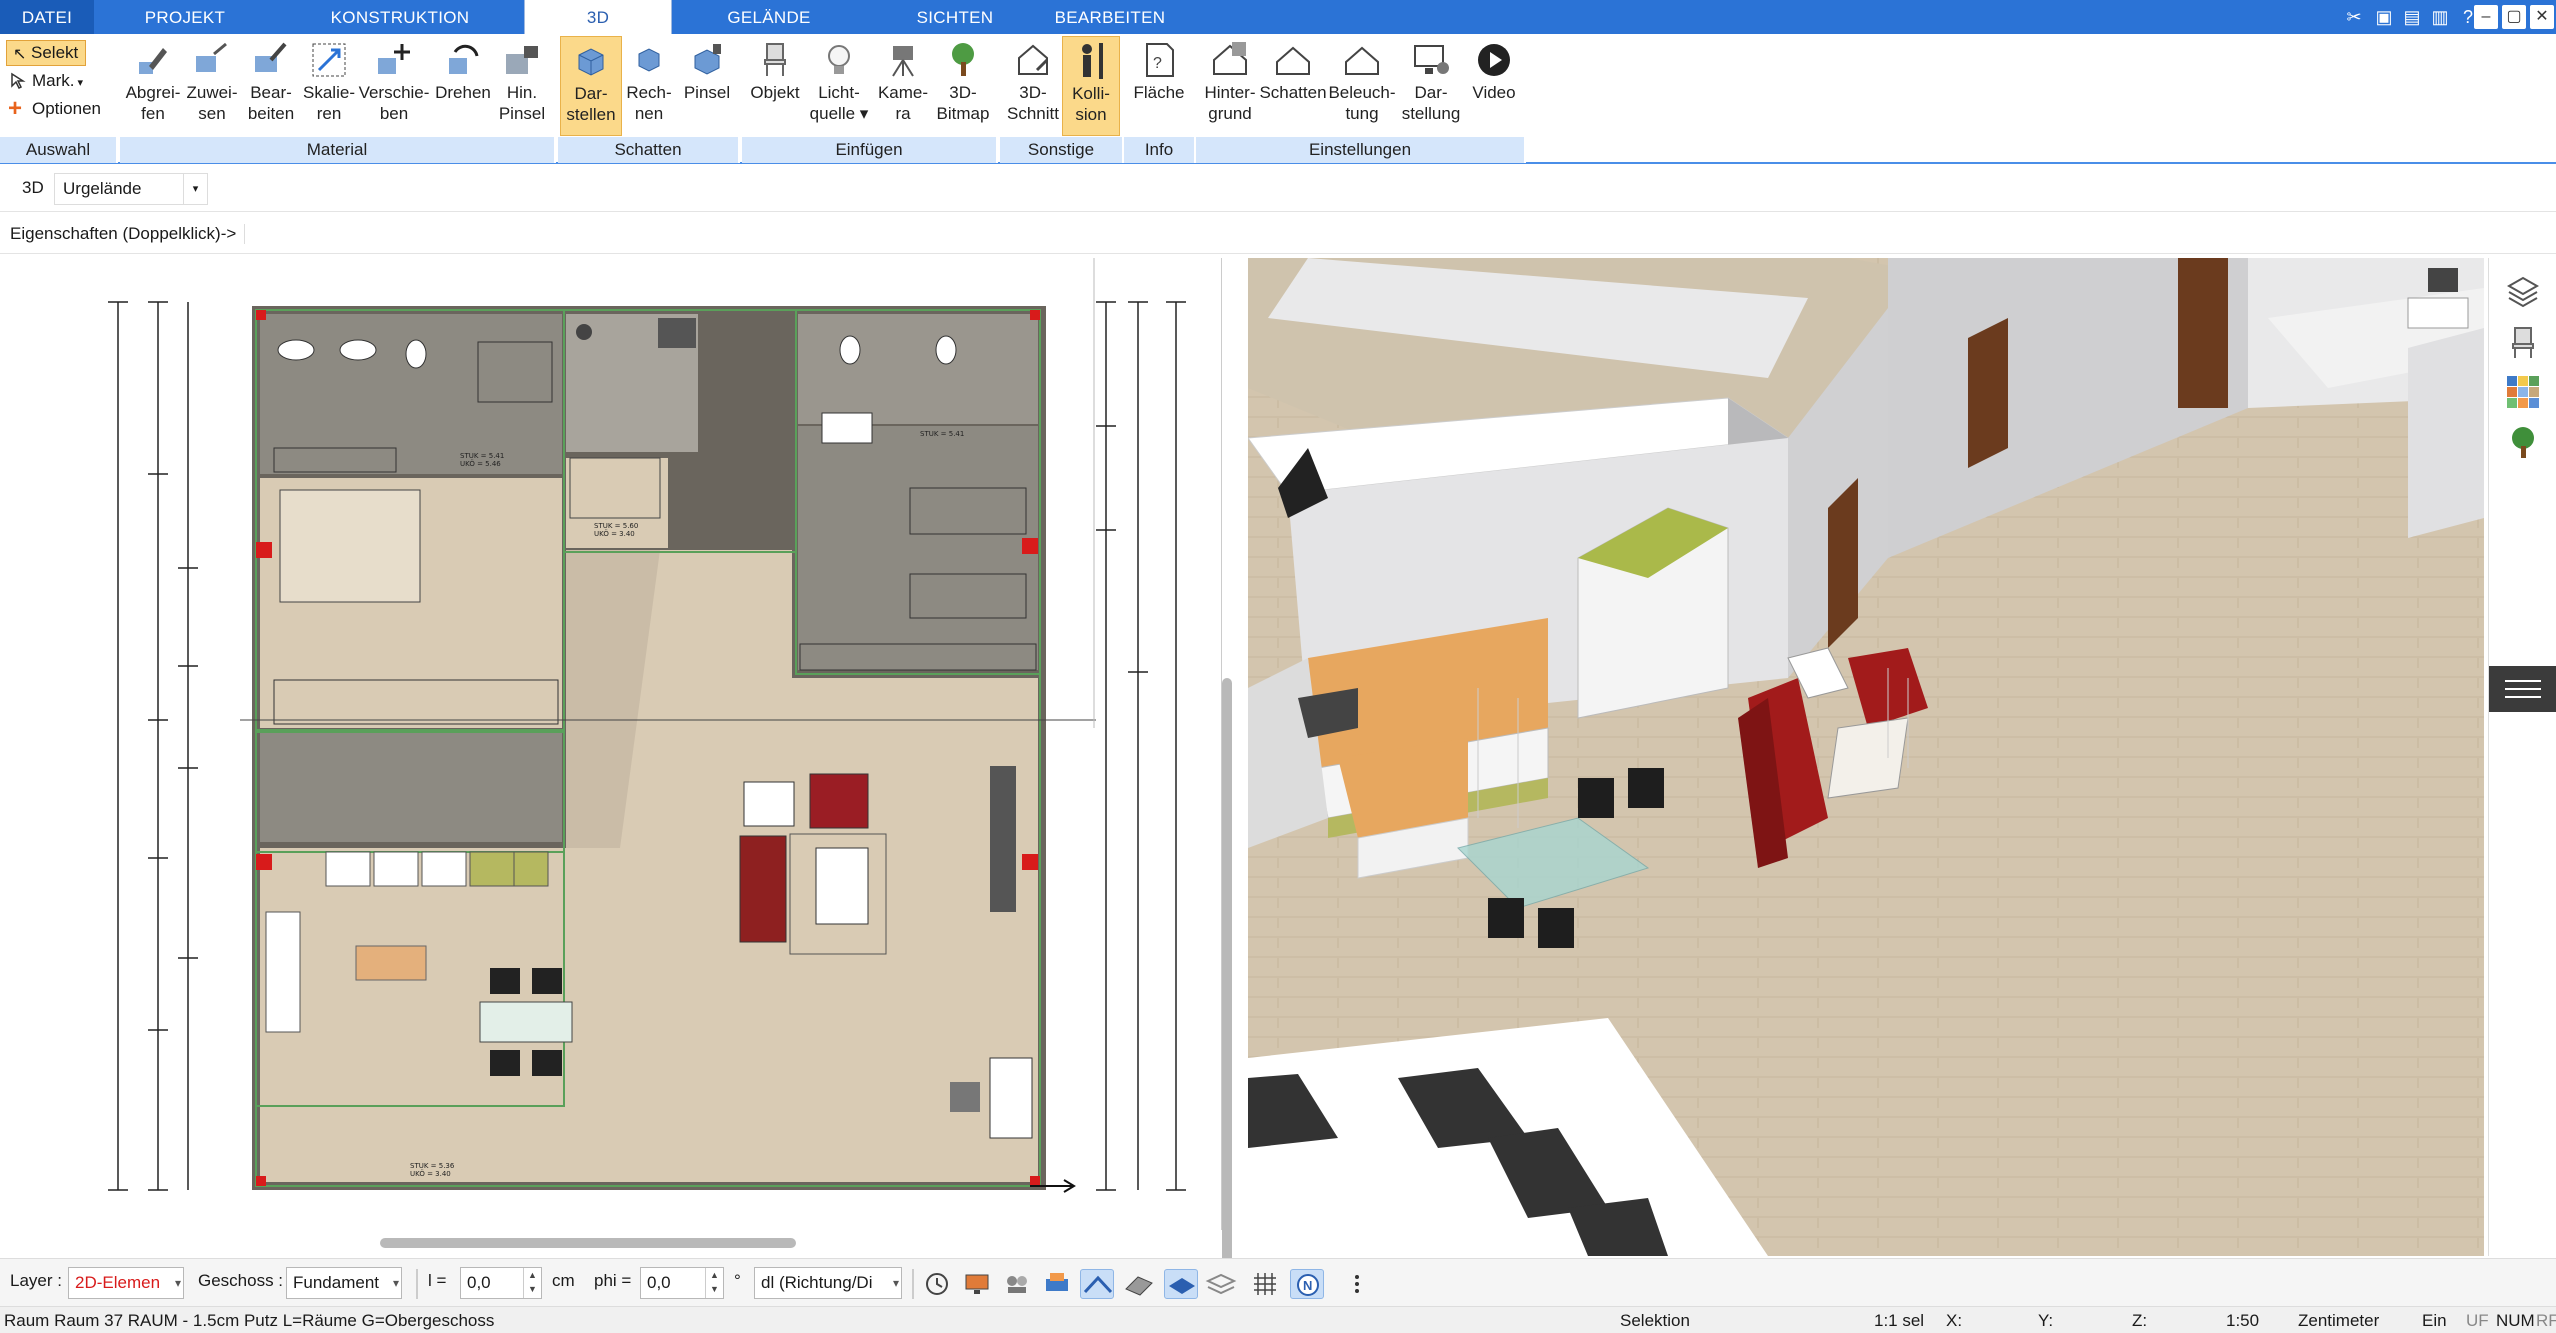  What do you see at coordinates (839, 86) in the screenshot?
I see `lichtquelle-button: Licht-quelle ▾` at bounding box center [839, 86].